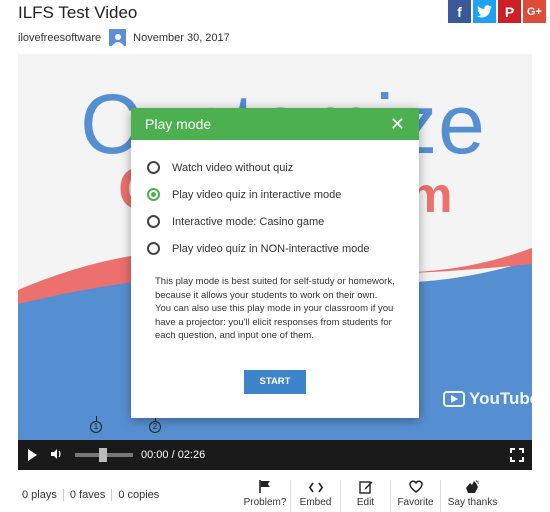 Image resolution: width=550 pixels, height=512 pixels. I want to click on problem-button: Problem?, so click(265, 496).